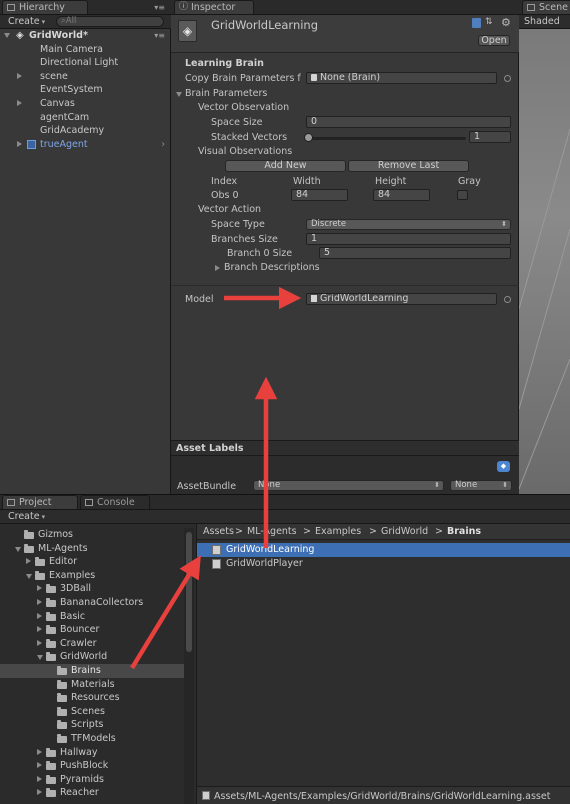 This screenshot has height=804, width=570. Describe the element at coordinates (345, 34) in the screenshot. I see `inspector-header: ◈ GridWorldLearning ⇅ ⚙ Open` at that location.